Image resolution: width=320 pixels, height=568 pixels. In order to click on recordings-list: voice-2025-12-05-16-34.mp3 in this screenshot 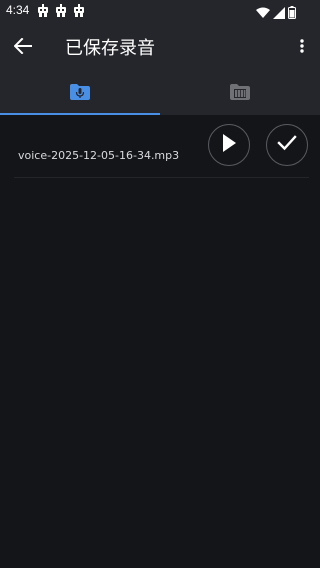, I will do `click(160, 146)`.